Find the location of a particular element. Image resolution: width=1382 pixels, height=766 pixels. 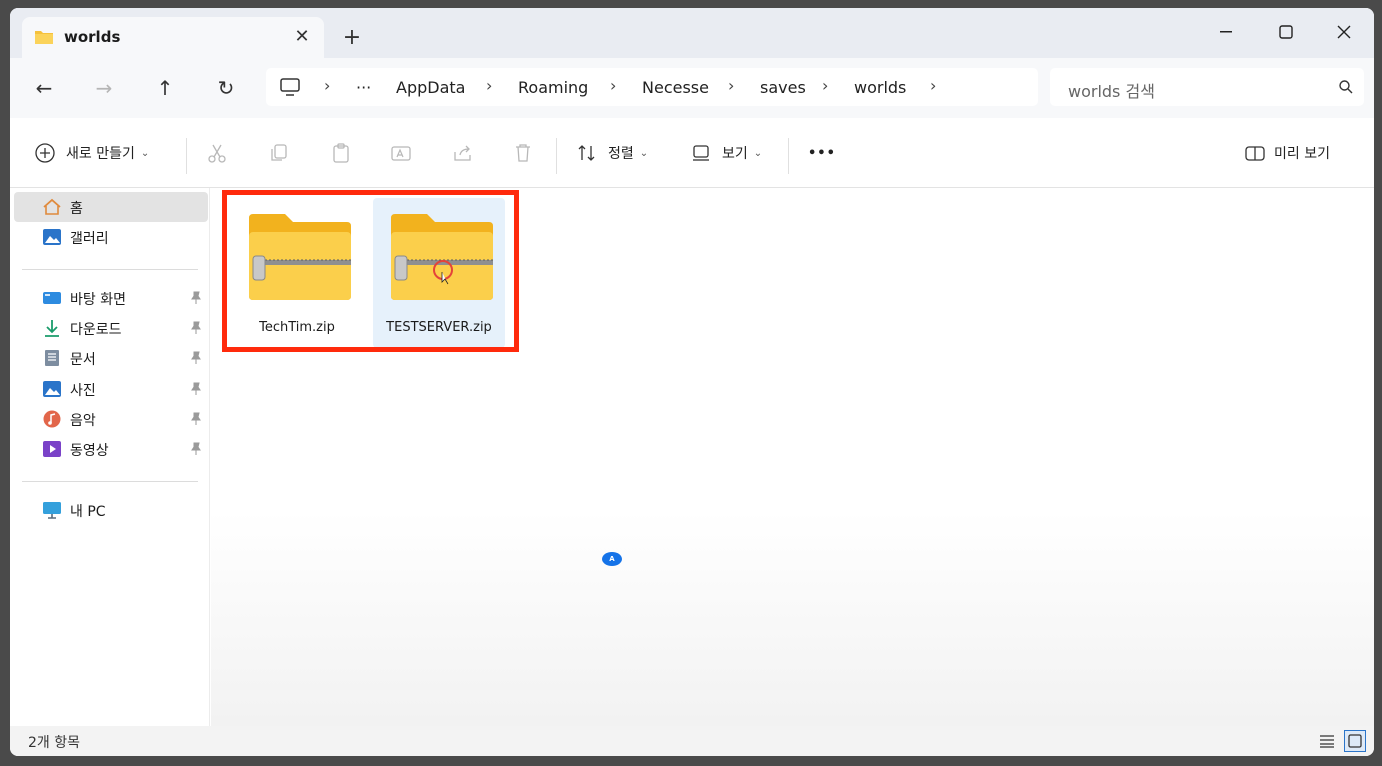

computer-icon is located at coordinates (52, 510).